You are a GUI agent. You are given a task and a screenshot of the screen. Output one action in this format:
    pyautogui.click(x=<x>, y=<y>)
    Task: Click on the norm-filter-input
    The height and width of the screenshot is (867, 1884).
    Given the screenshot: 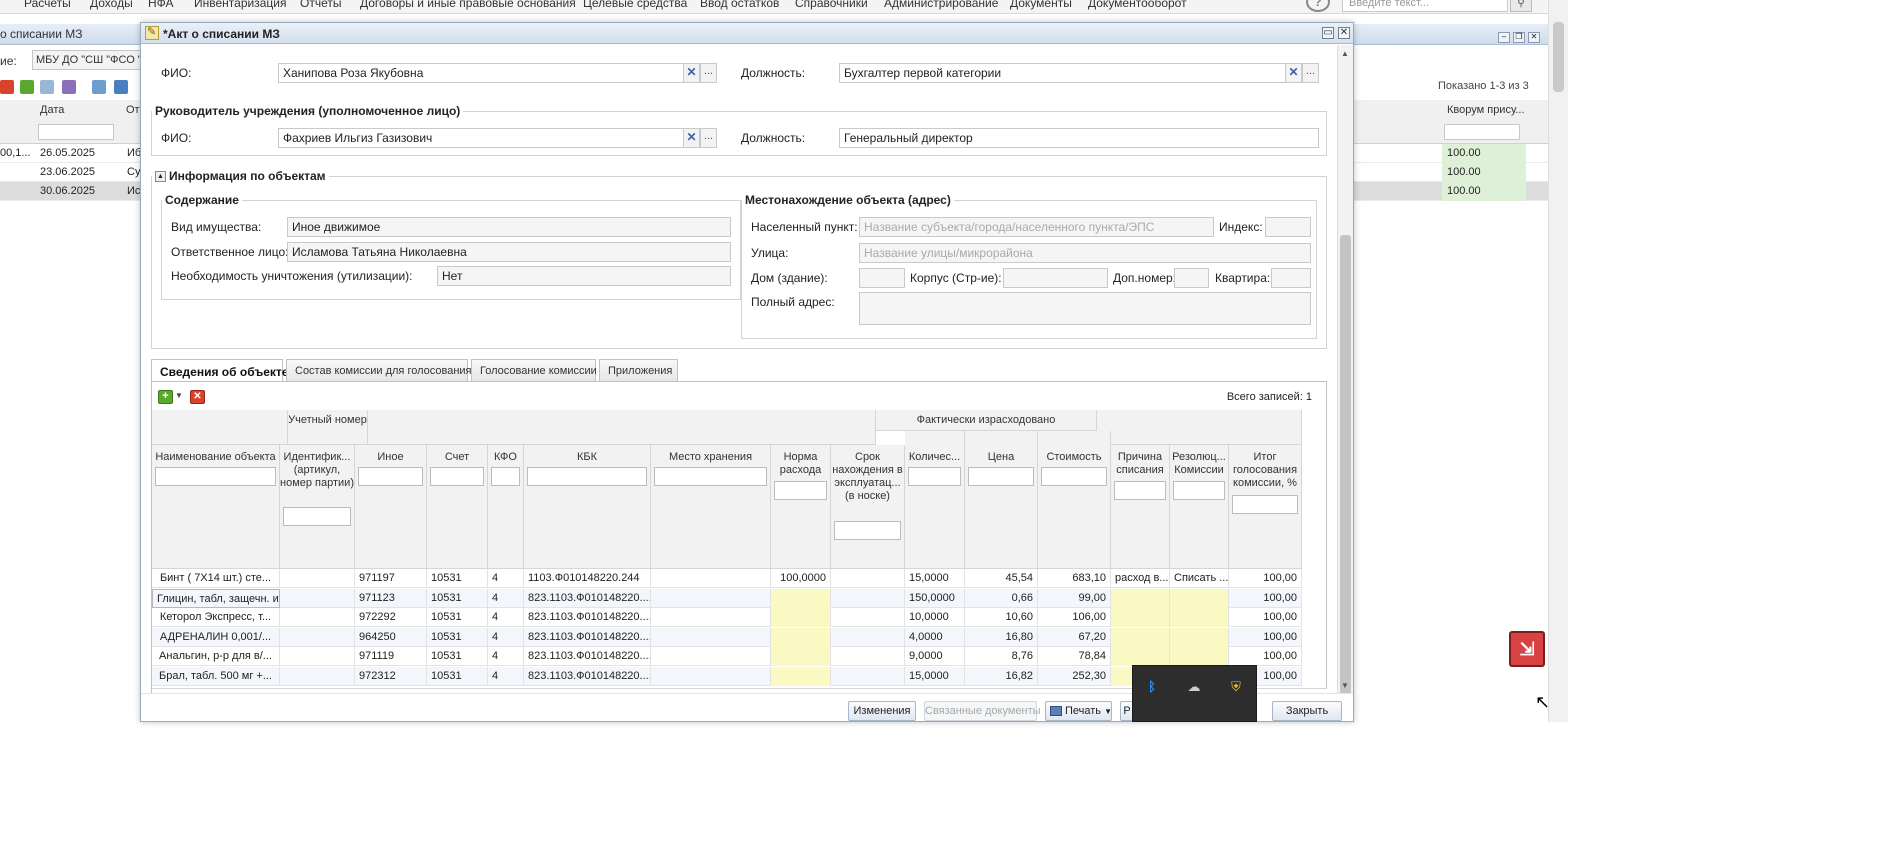 What is the action you would take?
    pyautogui.click(x=800, y=490)
    